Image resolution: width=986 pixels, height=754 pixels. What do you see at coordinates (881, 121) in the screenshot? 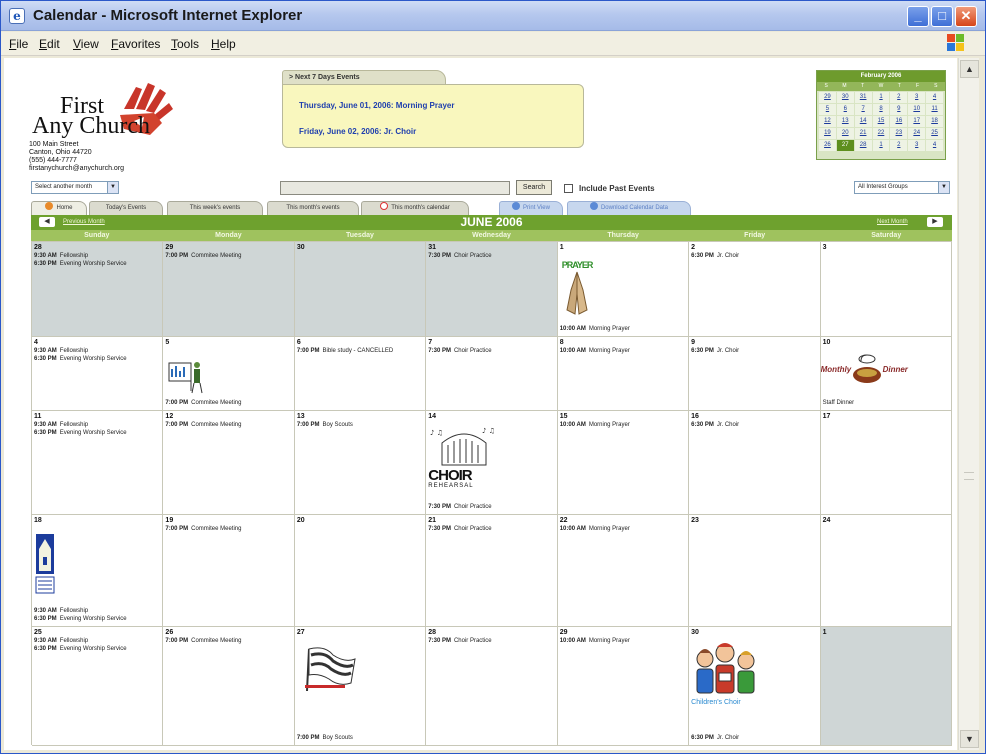
I see `mini-calendar-day: 15` at bounding box center [881, 121].